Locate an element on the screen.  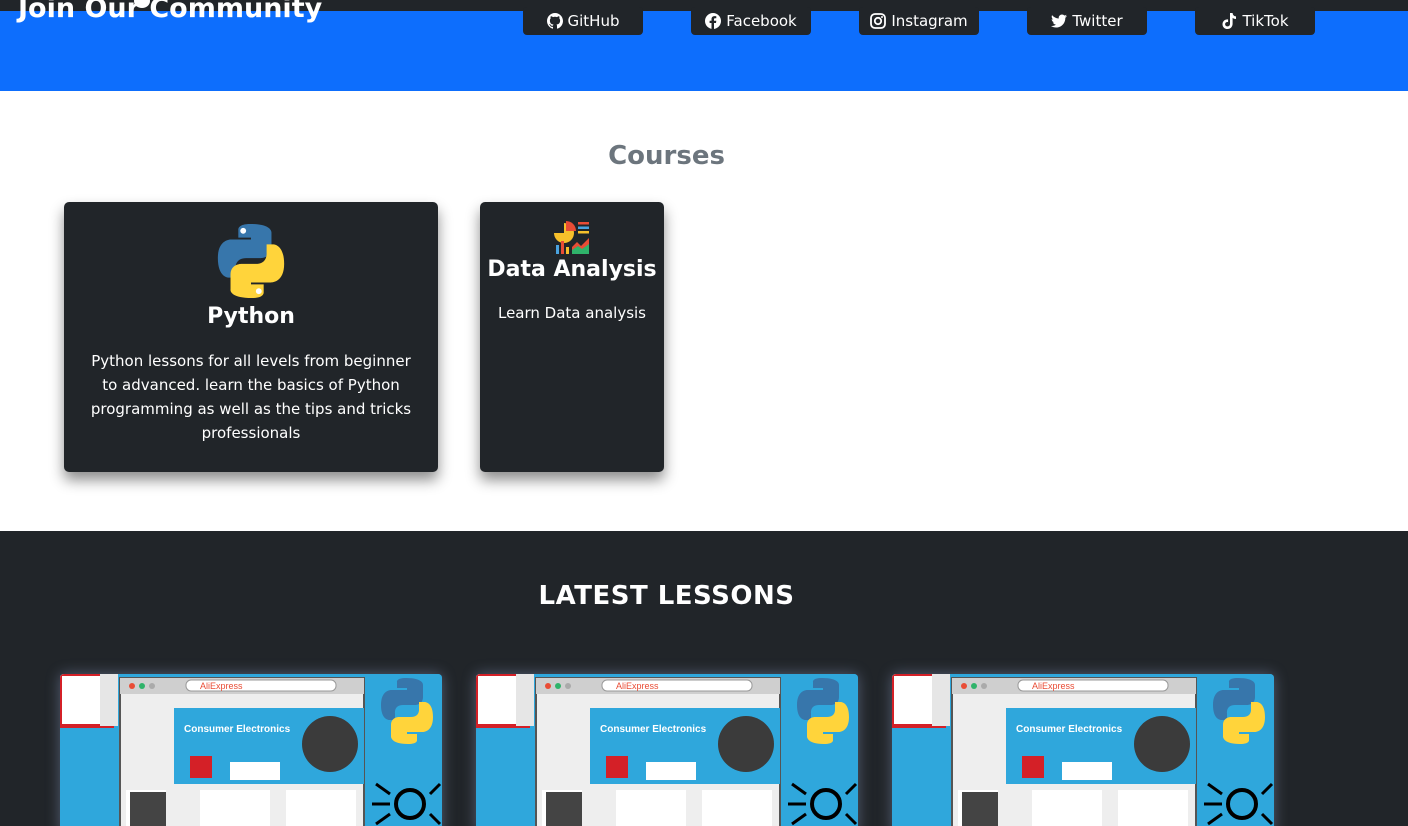
community-title: Join Our Community is located at coordinates (170, 12).